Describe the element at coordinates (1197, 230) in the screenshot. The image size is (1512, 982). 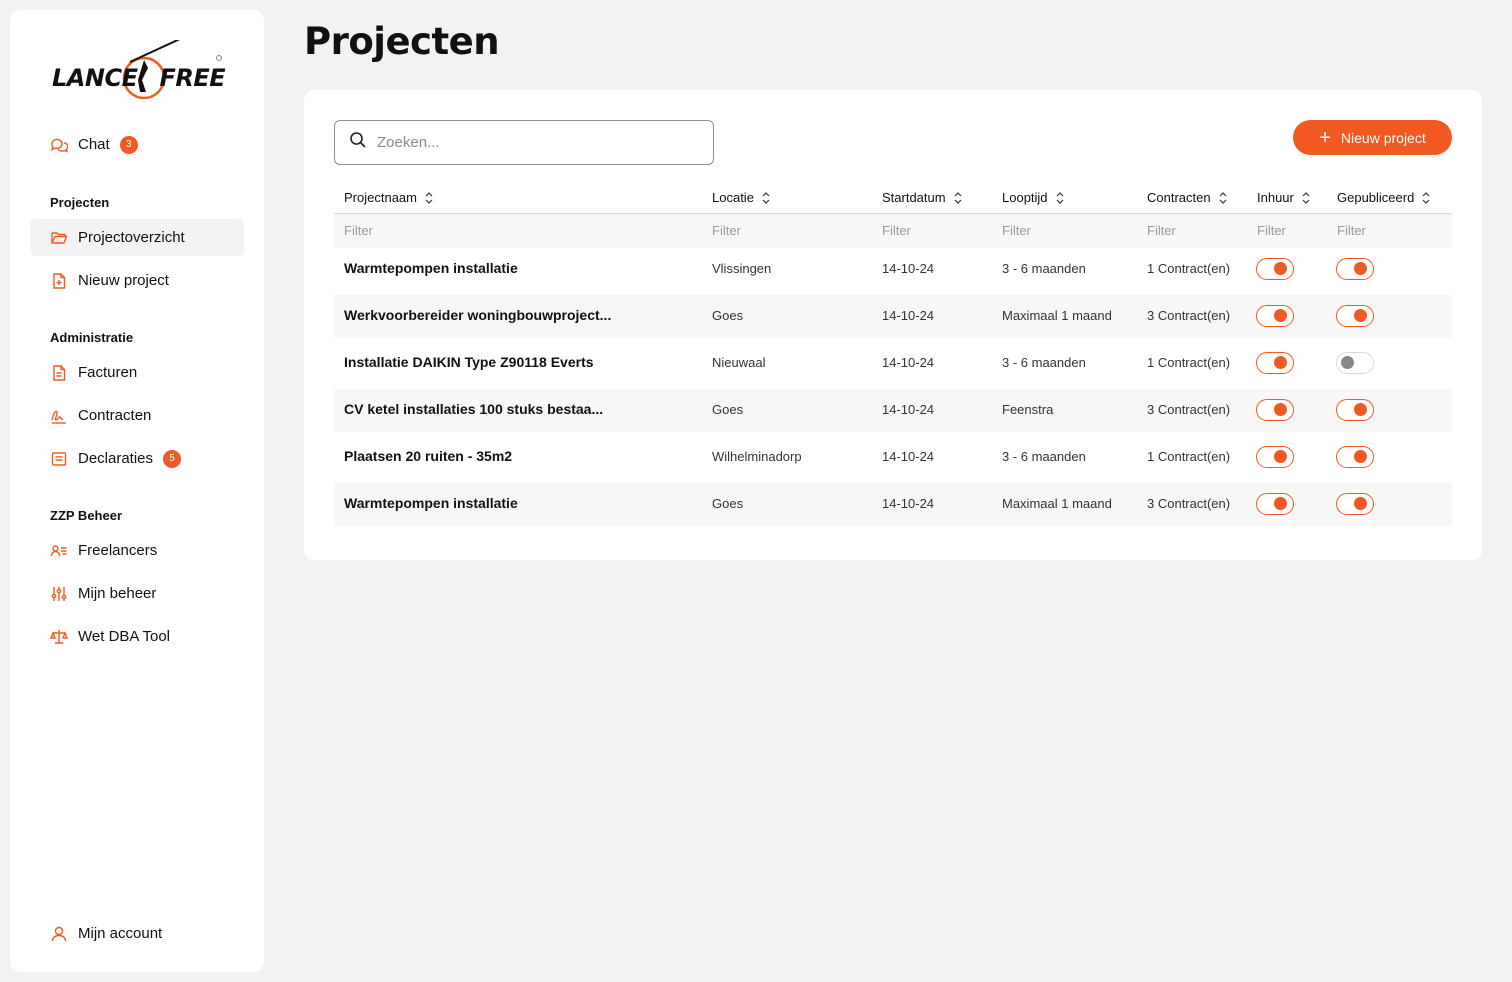
I see `filter-input-contracten` at that location.